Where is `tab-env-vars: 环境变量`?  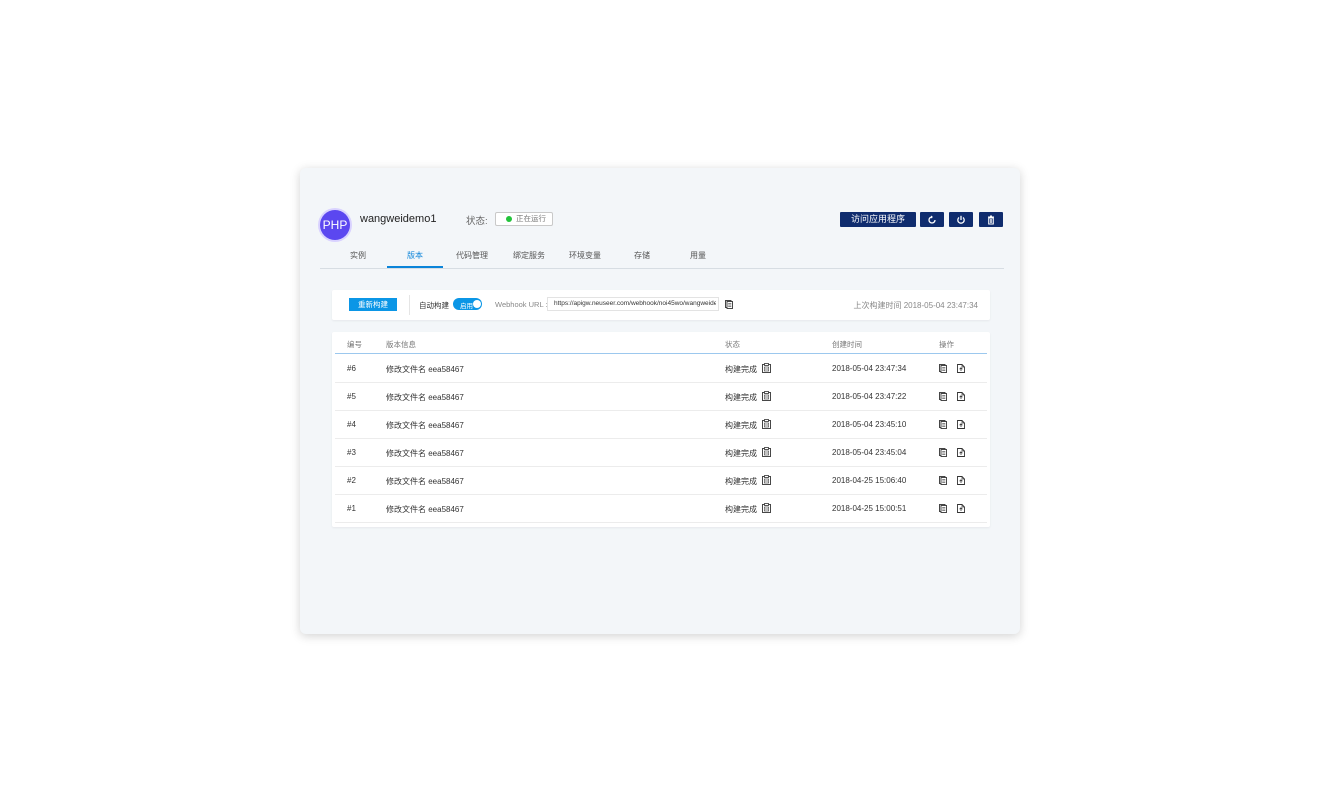 tab-env-vars: 环境变量 is located at coordinates (585, 259).